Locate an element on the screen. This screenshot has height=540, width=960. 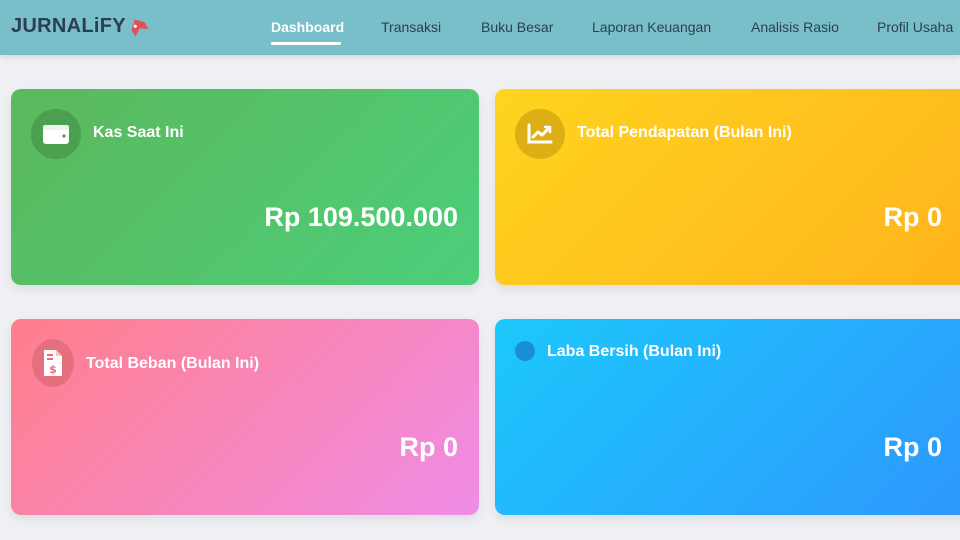
wallet-icon is located at coordinates (56, 134).